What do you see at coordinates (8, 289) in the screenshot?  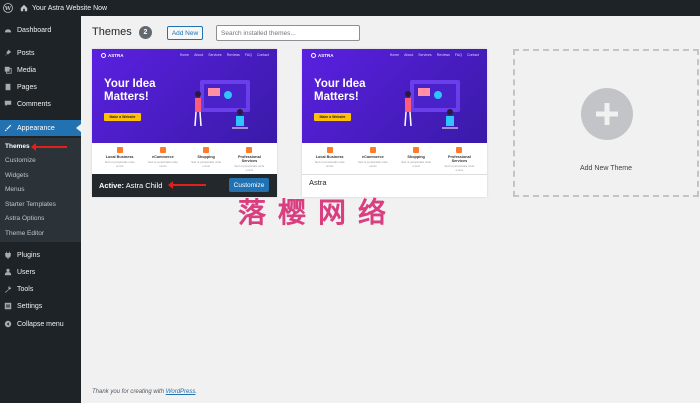 I see `wrench-icon` at bounding box center [8, 289].